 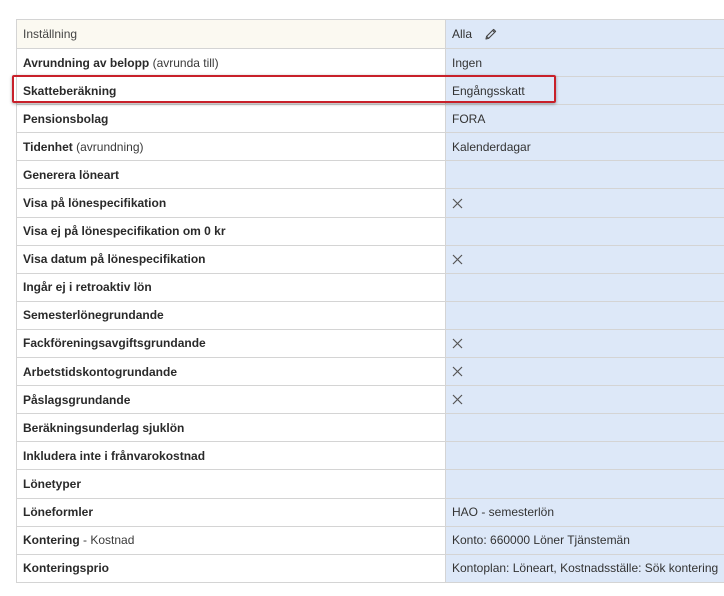 What do you see at coordinates (231, 231) in the screenshot?
I see `setting-name-cell: Visa ej på lönespecifikation om 0 kr` at bounding box center [231, 231].